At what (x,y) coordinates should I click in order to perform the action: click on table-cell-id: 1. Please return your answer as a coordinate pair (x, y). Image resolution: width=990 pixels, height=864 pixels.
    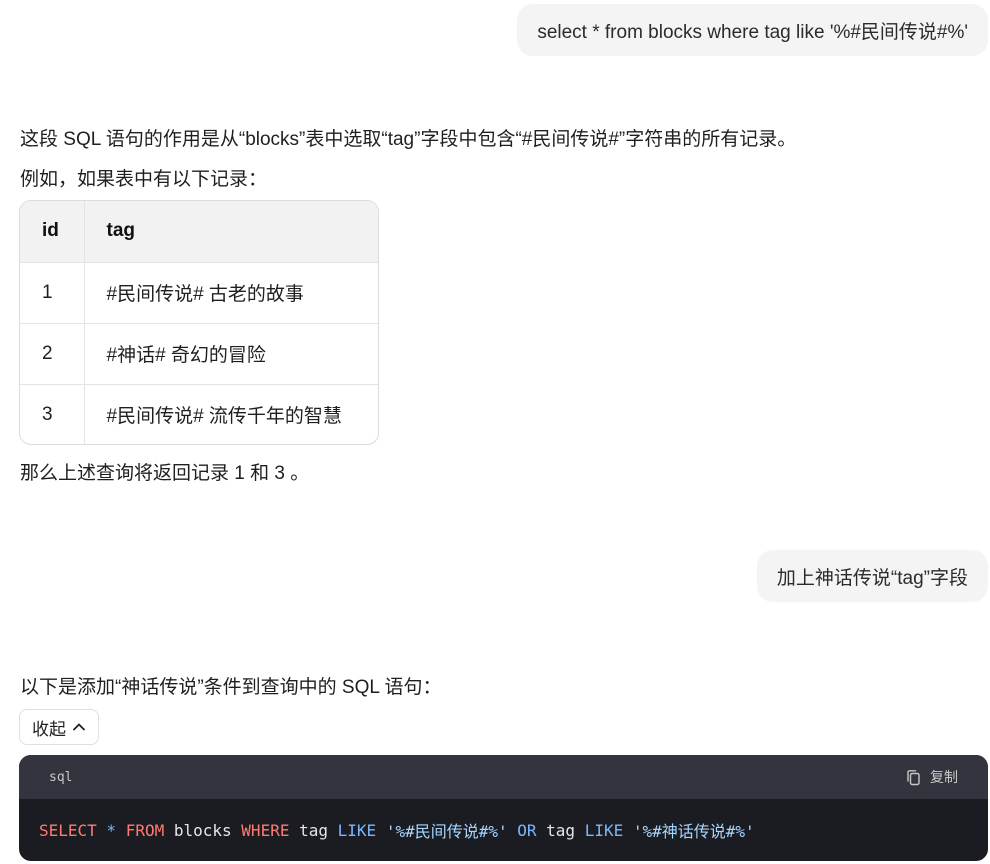
    Looking at the image, I should click on (52, 293).